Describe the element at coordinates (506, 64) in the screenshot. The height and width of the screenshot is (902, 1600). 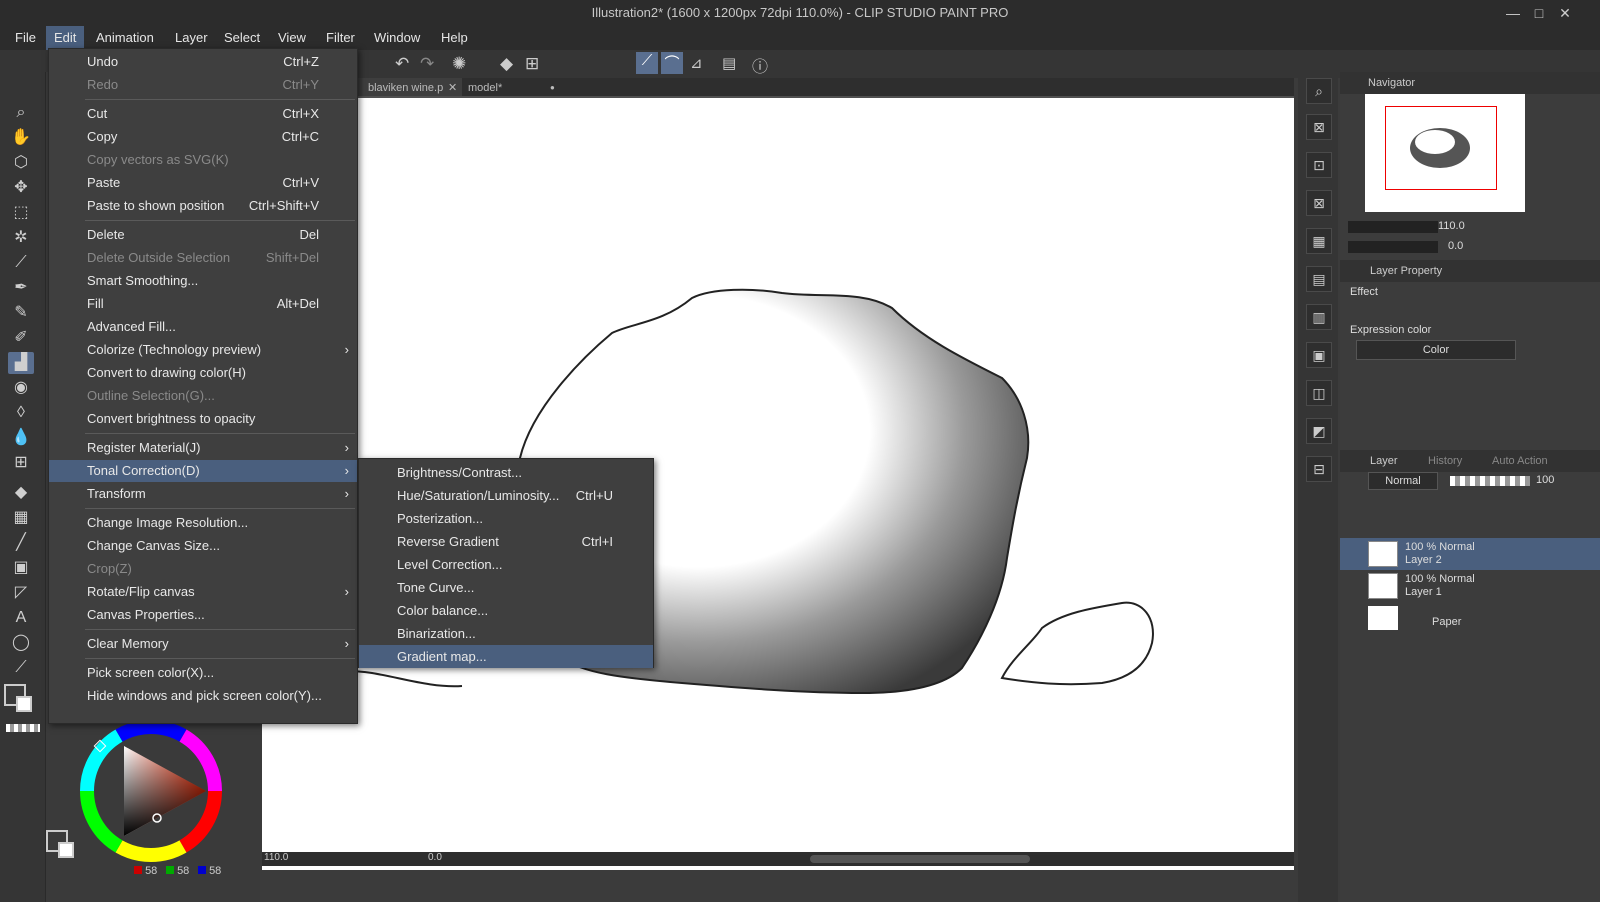
I see `fill-icon: ◆` at that location.